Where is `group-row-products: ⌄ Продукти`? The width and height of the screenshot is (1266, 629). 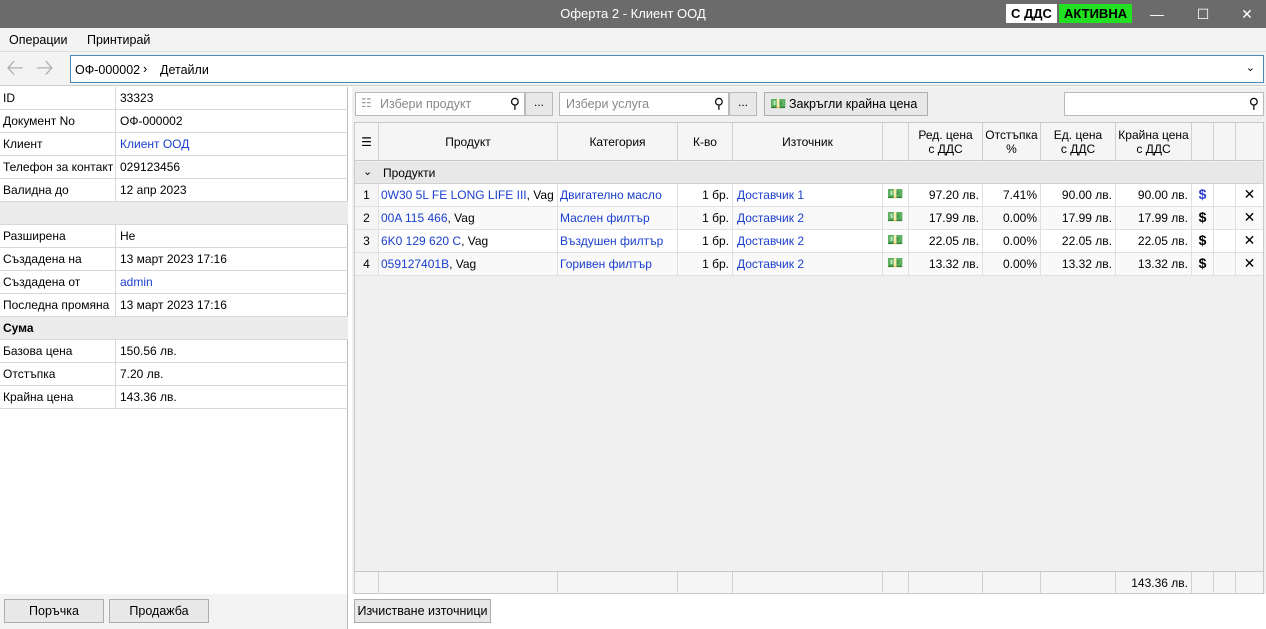
group-row-products: ⌄ Продукти is located at coordinates (809, 173).